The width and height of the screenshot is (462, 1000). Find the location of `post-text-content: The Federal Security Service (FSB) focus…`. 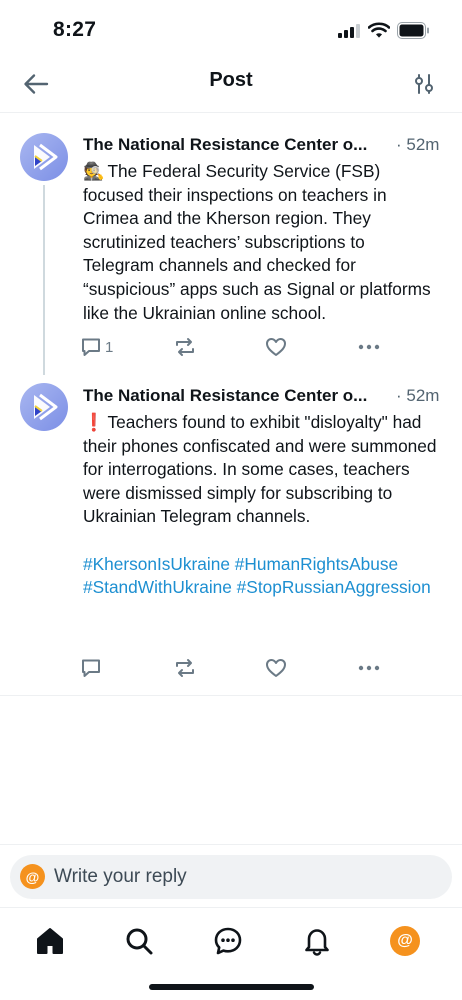

post-text-content: The Federal Security Service (FSB) focus… is located at coordinates (257, 242).